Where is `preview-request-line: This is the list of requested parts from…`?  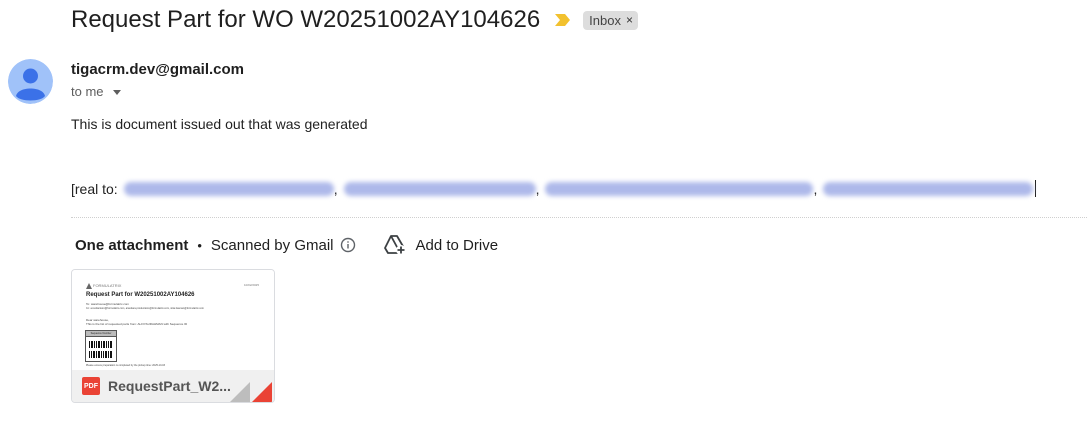
preview-request-line: This is the list of requested parts from… is located at coordinates (137, 324).